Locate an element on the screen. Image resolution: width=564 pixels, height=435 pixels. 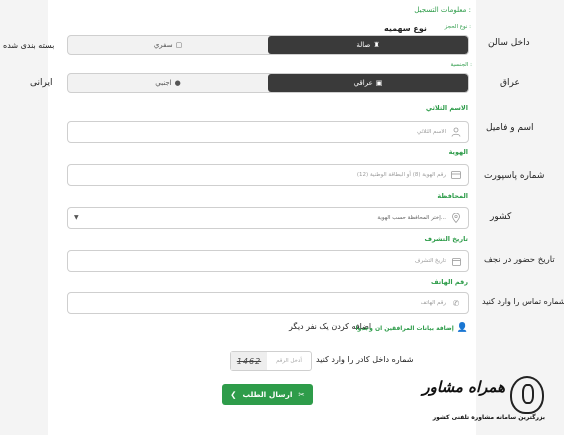
add-companion-label: إضافة بيانات المرافقين ان وجدوا is located at coordinates (404, 328).